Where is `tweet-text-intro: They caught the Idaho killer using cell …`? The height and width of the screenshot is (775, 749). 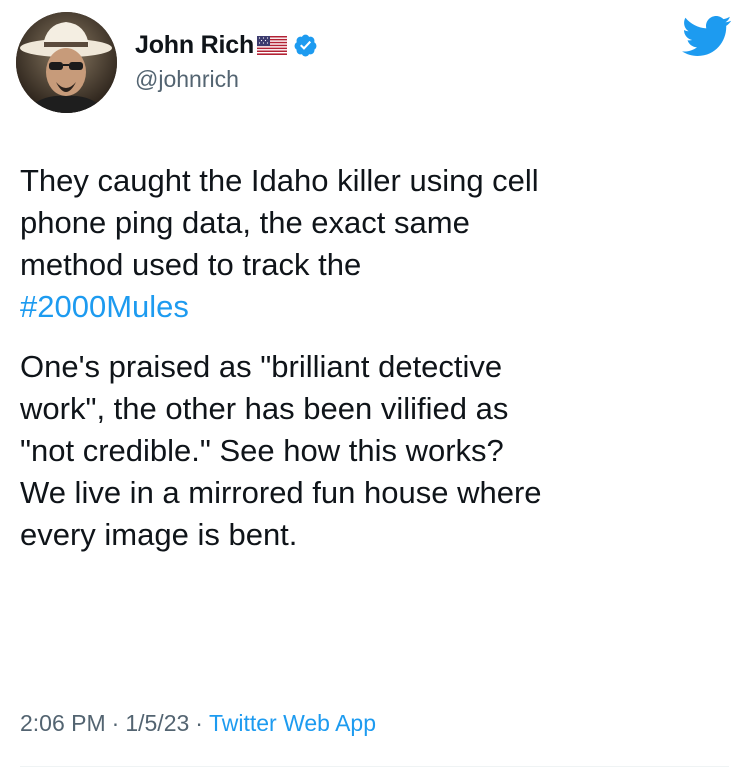 tweet-text-intro: They caught the Idaho killer using cell … is located at coordinates (279, 222).